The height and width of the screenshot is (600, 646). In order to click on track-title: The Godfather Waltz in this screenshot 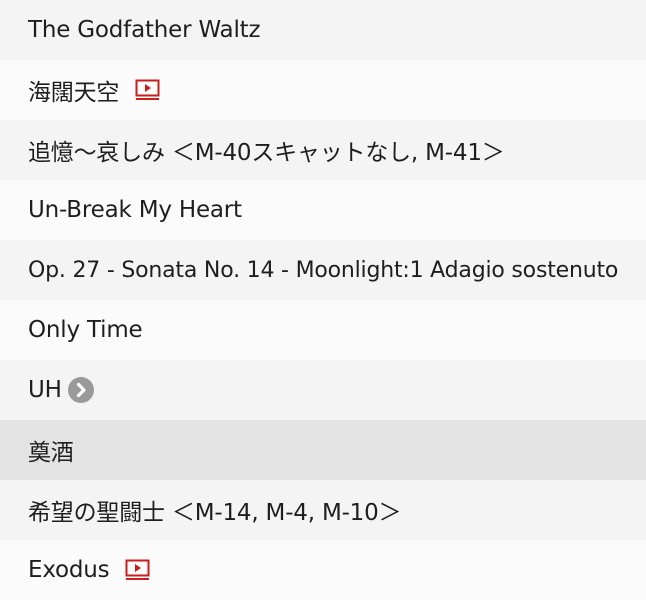, I will do `click(144, 30)`.